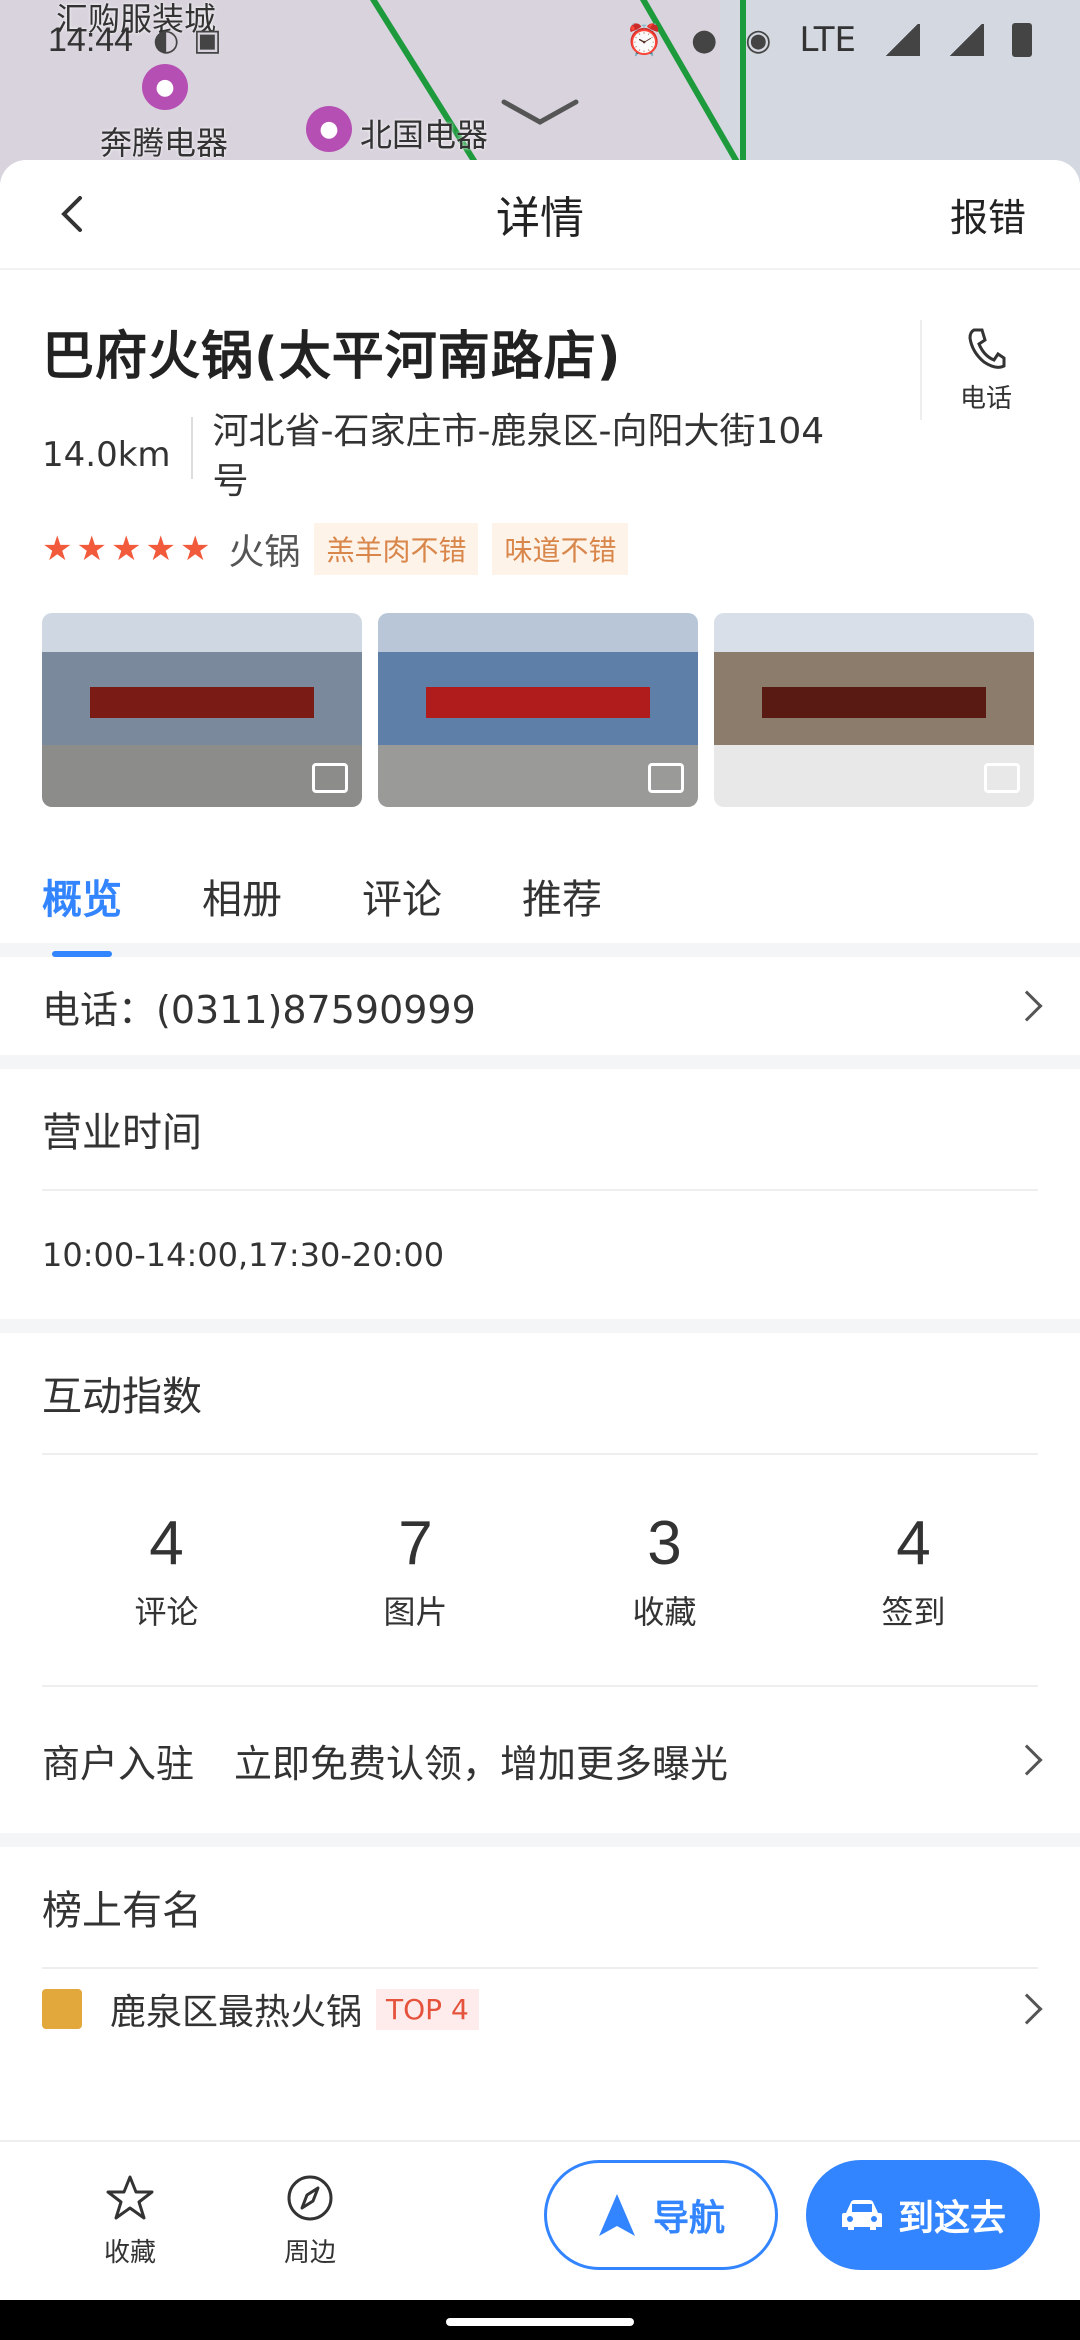 This screenshot has width=1080, height=2340. What do you see at coordinates (664, 1611) in the screenshot?
I see `stat-label: 收藏` at bounding box center [664, 1611].